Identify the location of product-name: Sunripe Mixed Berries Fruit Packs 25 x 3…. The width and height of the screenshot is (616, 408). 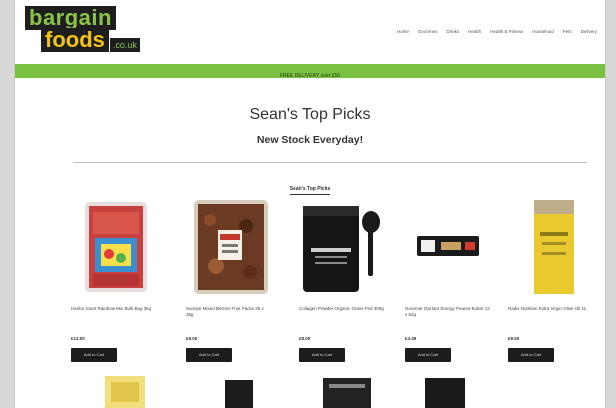
(229, 312).